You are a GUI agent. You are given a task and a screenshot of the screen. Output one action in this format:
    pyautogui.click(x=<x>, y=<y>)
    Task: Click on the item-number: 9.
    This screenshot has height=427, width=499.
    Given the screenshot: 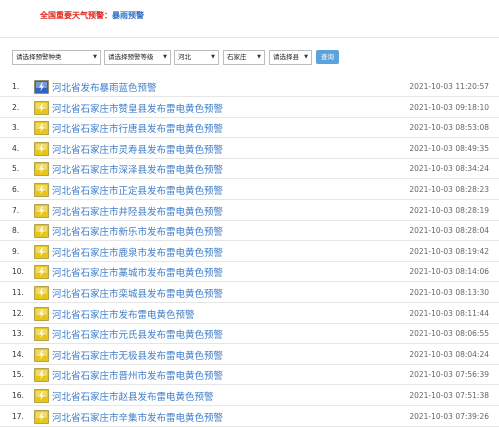 What is the action you would take?
    pyautogui.click(x=16, y=251)
    